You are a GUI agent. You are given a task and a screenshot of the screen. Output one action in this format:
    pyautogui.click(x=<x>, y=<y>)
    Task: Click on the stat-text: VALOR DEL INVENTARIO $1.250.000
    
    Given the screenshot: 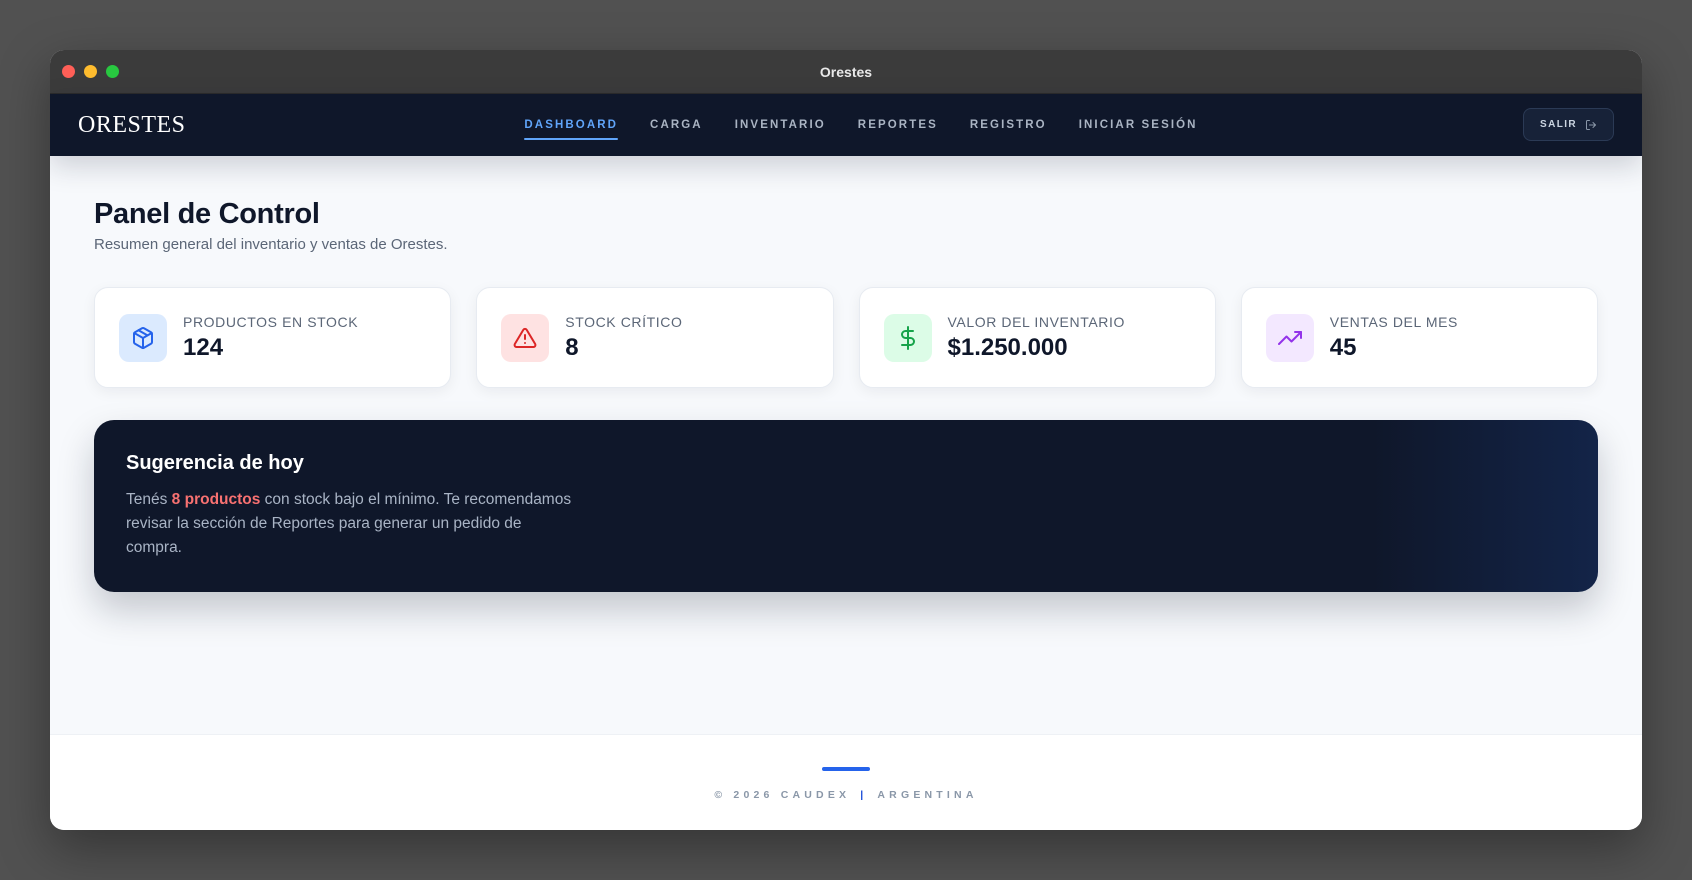 What is the action you would take?
    pyautogui.click(x=1036, y=338)
    